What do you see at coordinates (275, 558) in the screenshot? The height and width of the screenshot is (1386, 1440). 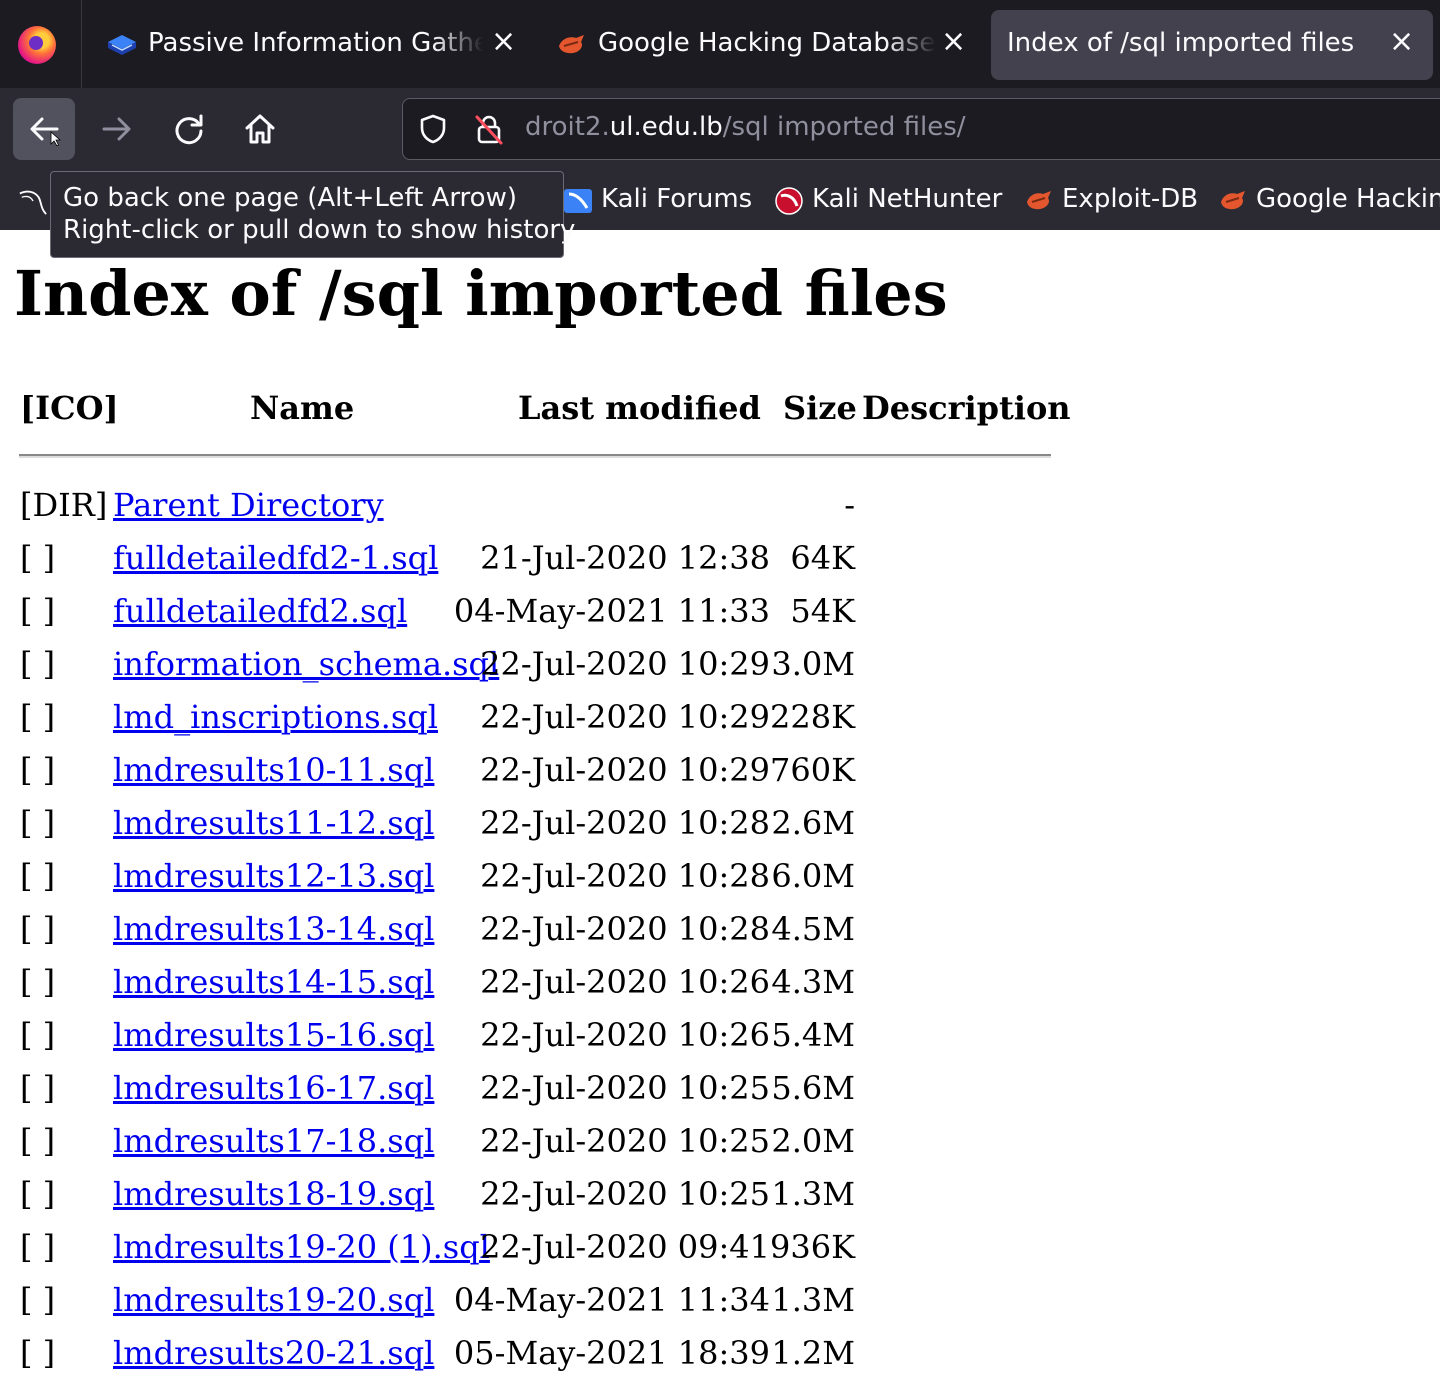 I see `file-link: fulldetailedfd2-1.sql` at bounding box center [275, 558].